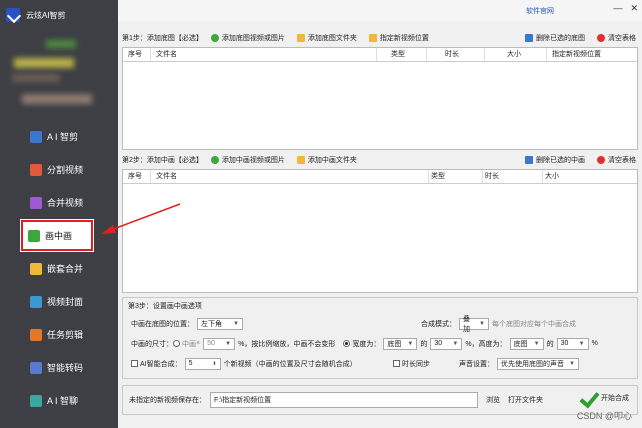  Describe the element at coordinates (532, 364) in the screenshot. I see `audio-value: 优先使用底图的声音` at that location.